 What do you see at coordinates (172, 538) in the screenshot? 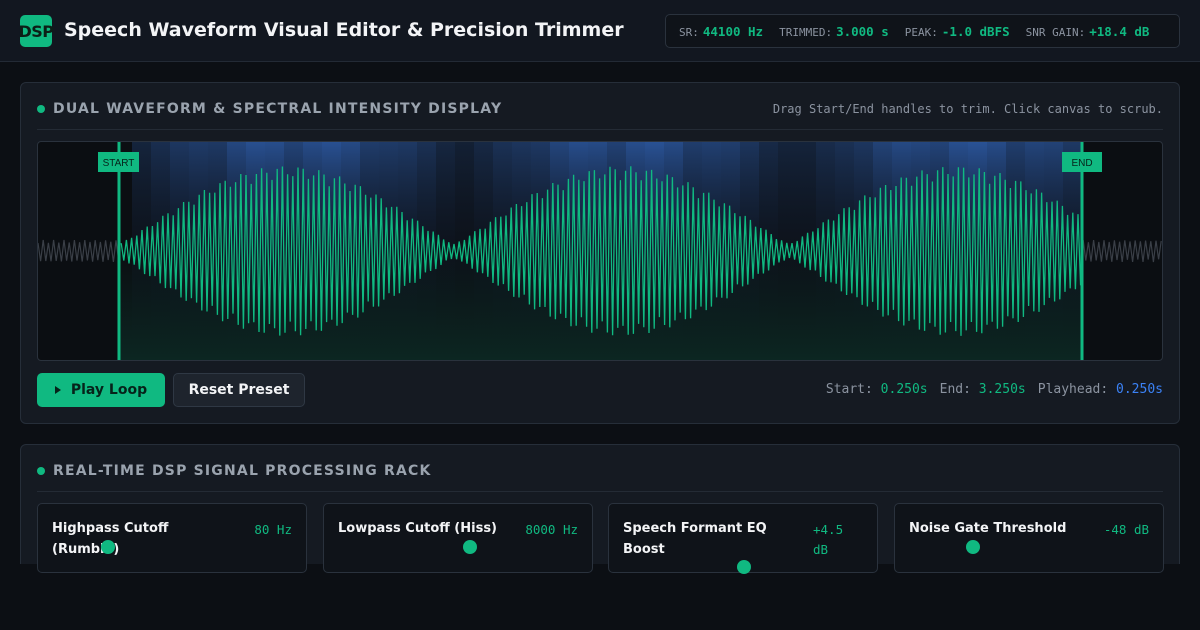
I see `highpass-control-card: Highpass Cutoff (Rumble) 80 Hz` at bounding box center [172, 538].